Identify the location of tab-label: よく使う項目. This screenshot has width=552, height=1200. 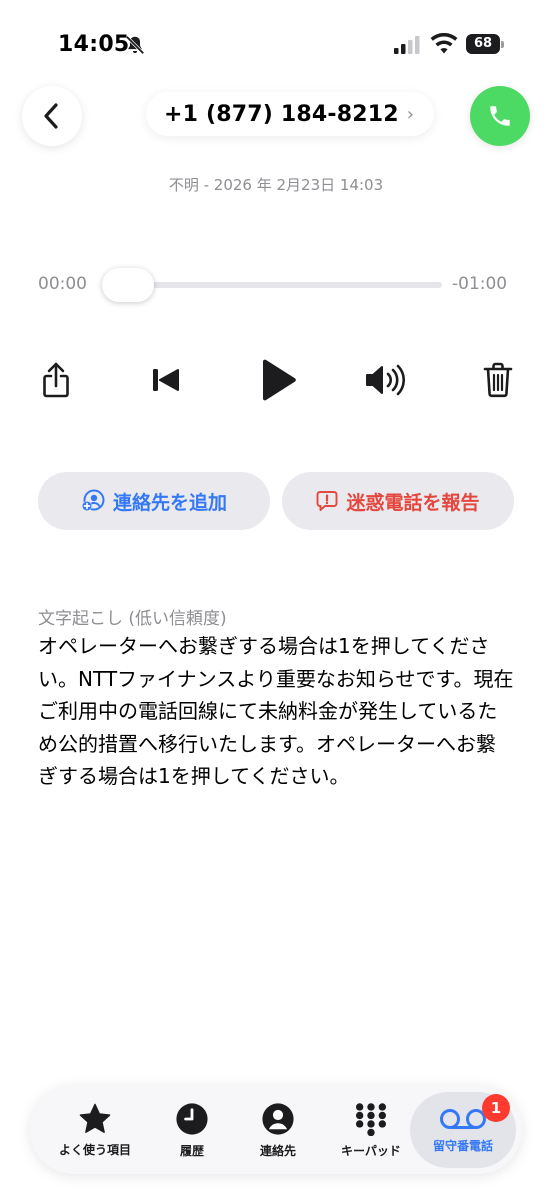
(94, 1149).